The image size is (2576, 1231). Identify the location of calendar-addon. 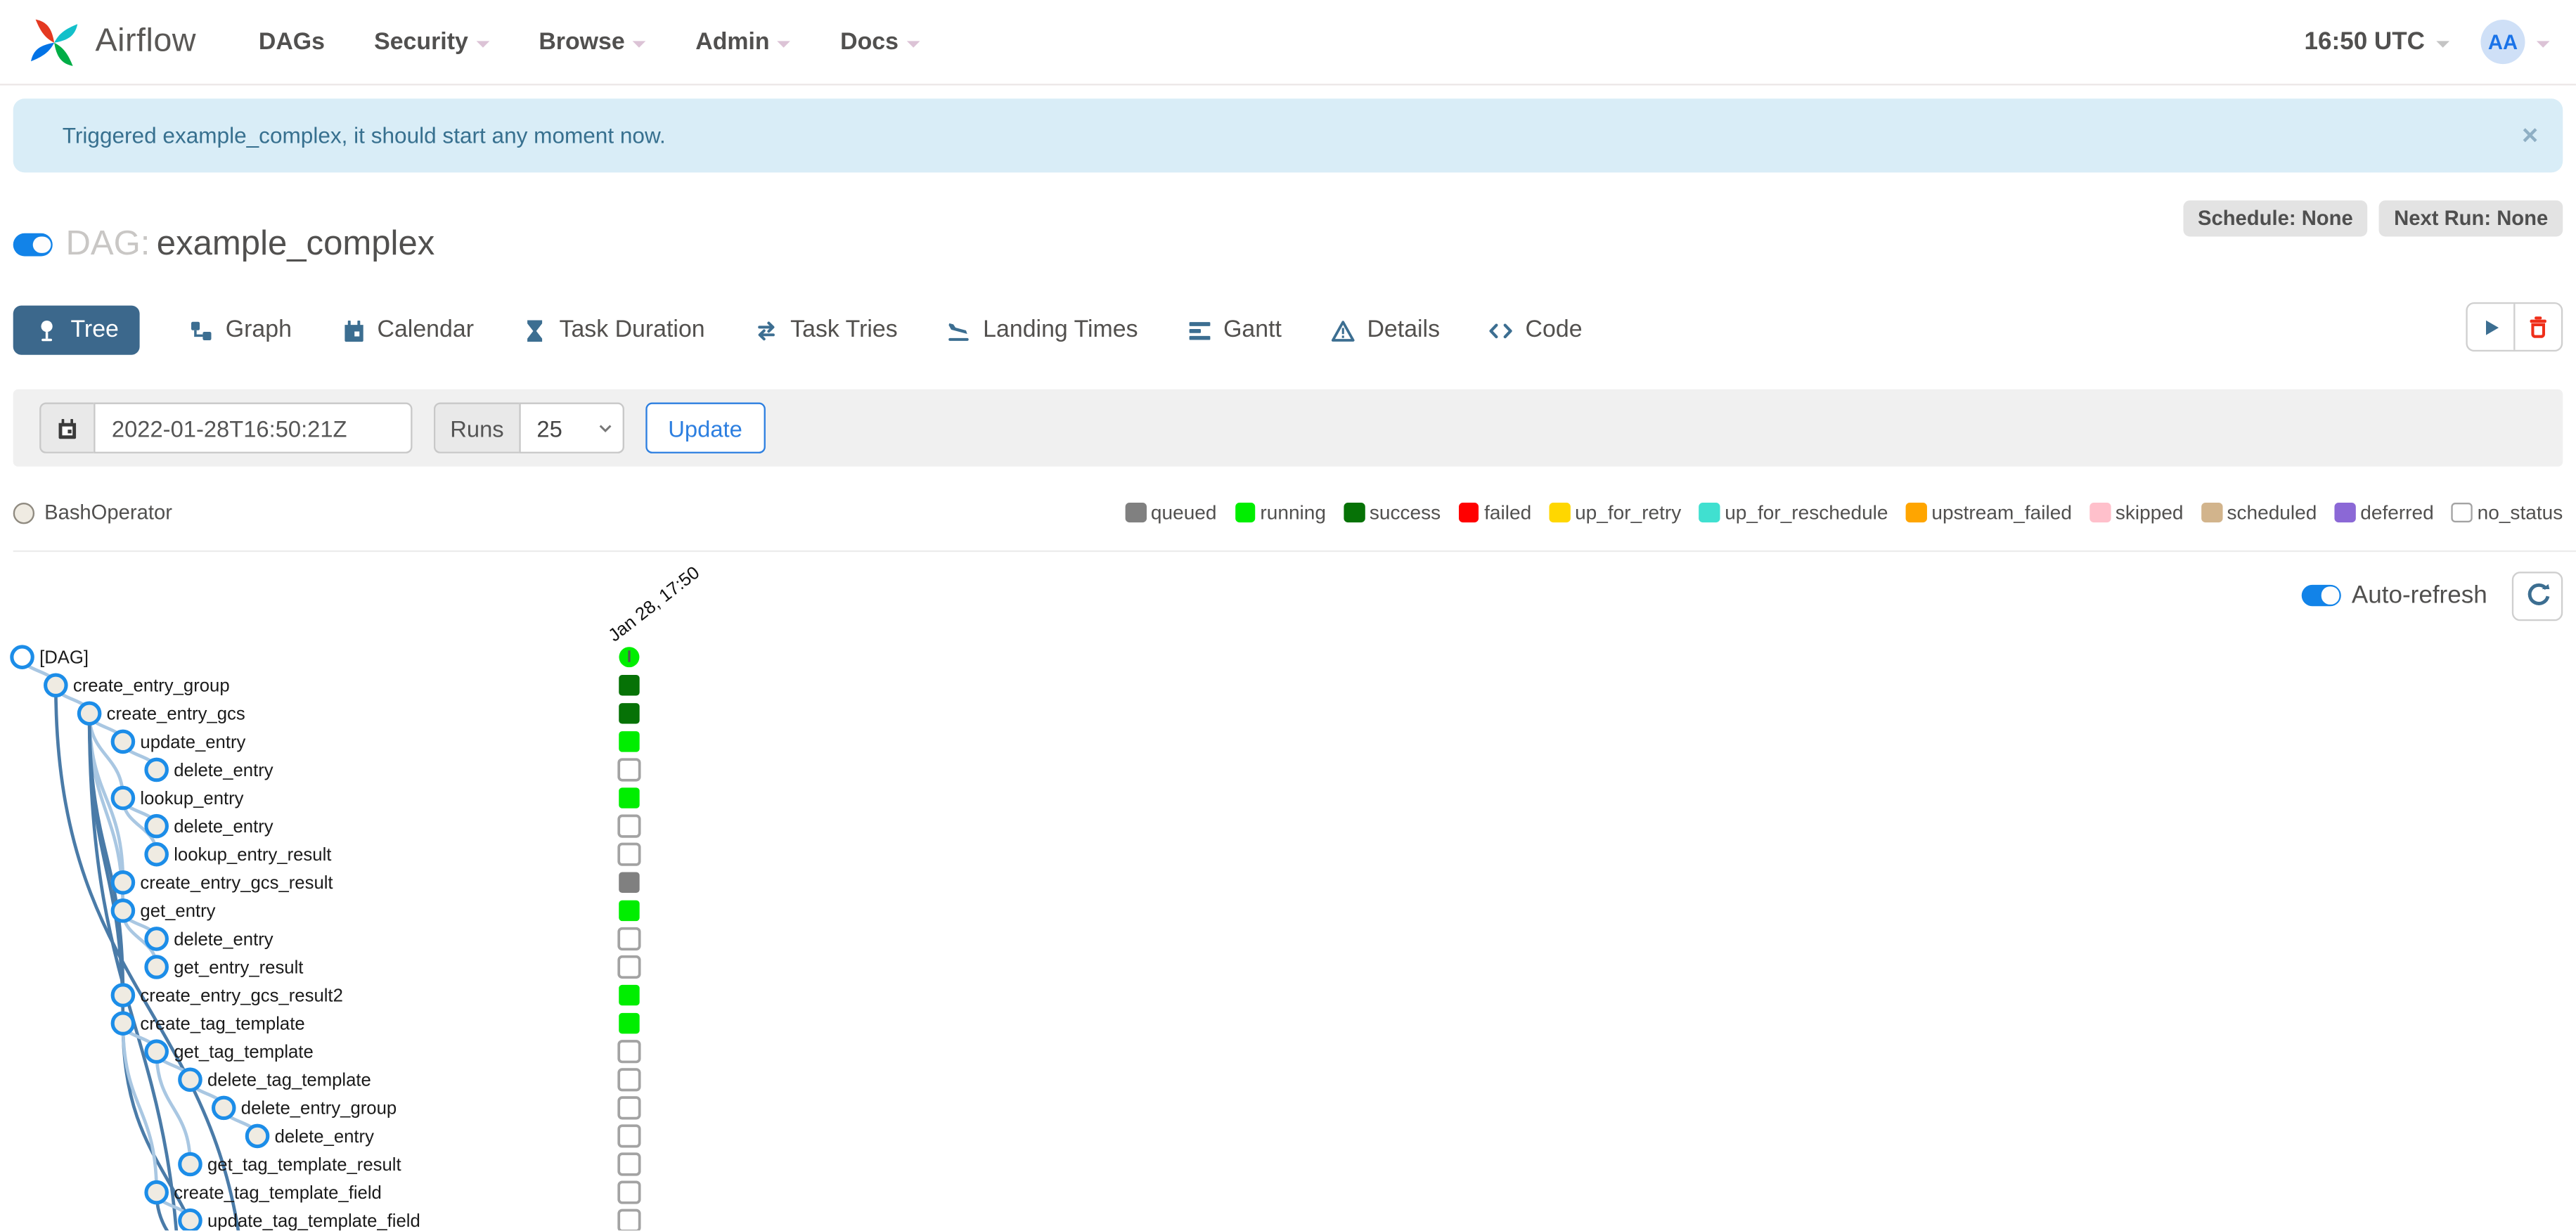
(66, 427).